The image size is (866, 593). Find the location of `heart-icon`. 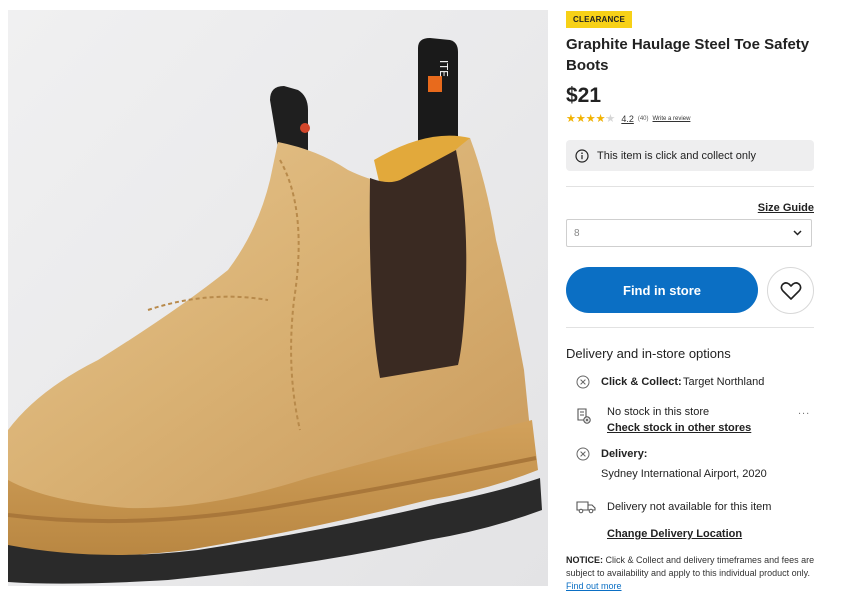

heart-icon is located at coordinates (790, 290).